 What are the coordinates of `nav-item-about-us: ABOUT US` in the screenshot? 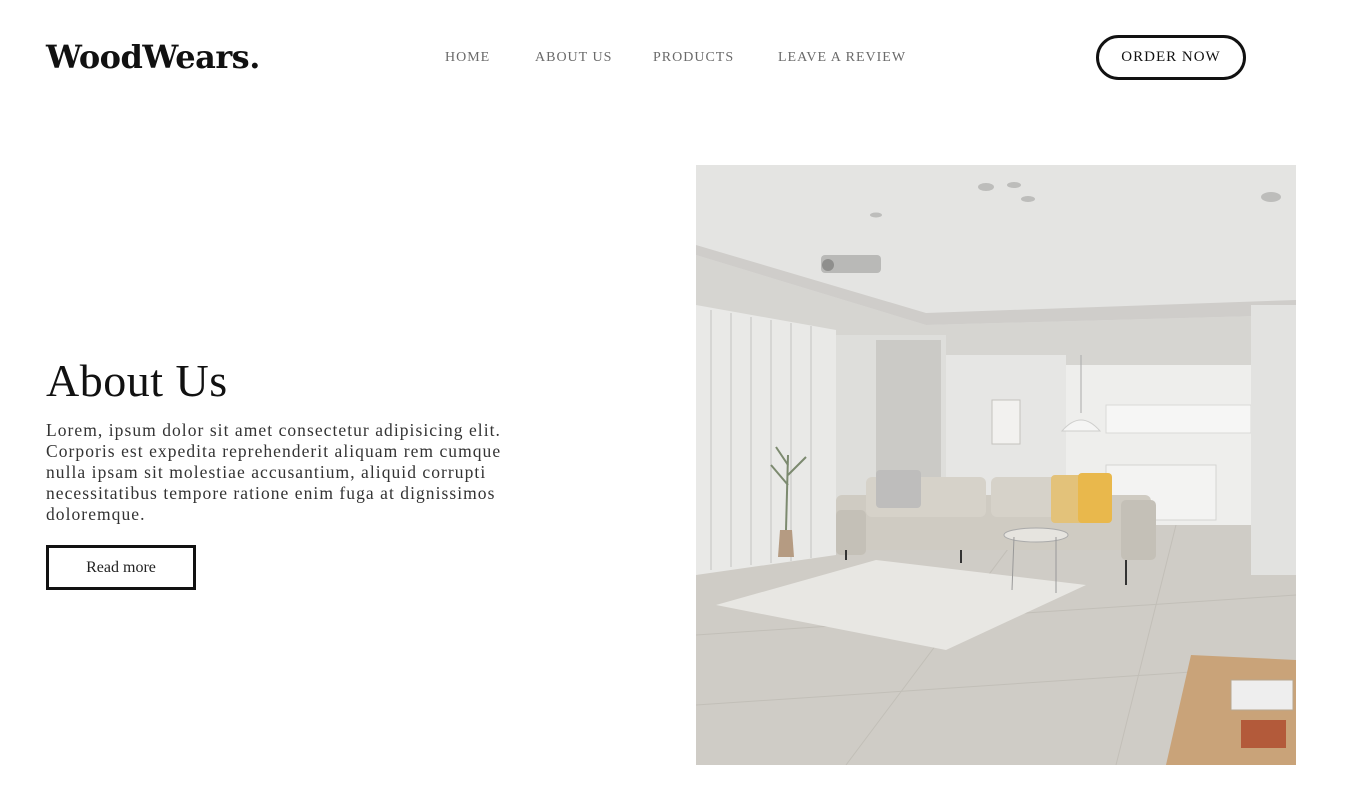 It's located at (573, 58).